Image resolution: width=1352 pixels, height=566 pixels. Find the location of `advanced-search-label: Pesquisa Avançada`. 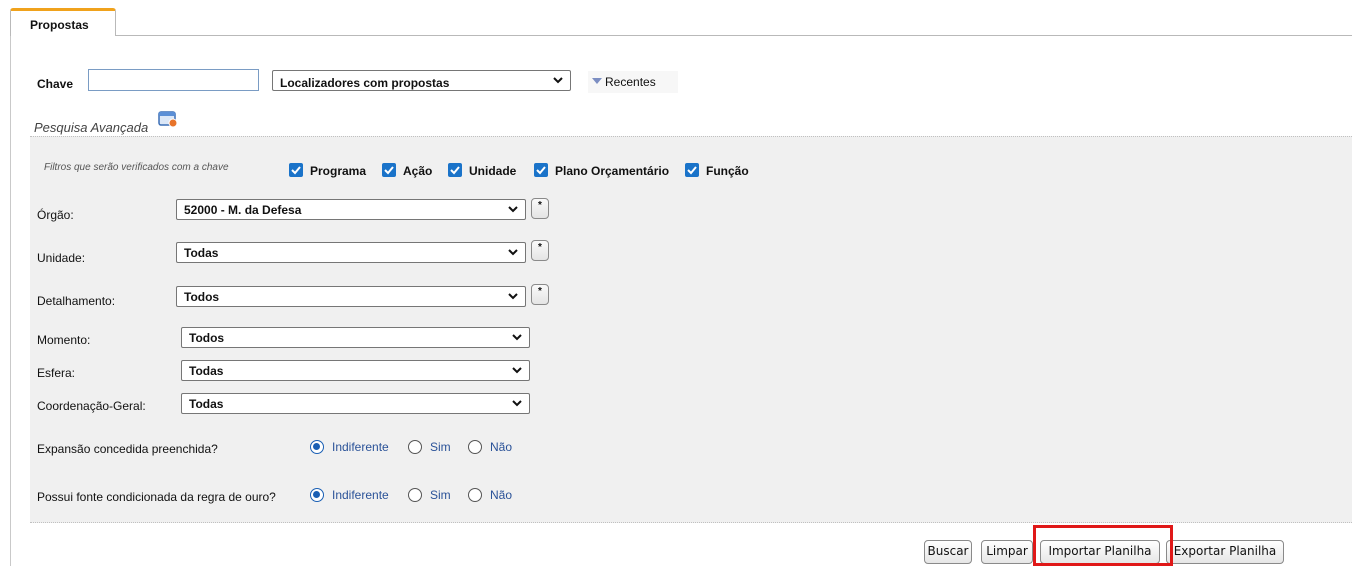

advanced-search-label: Pesquisa Avançada is located at coordinates (91, 127).